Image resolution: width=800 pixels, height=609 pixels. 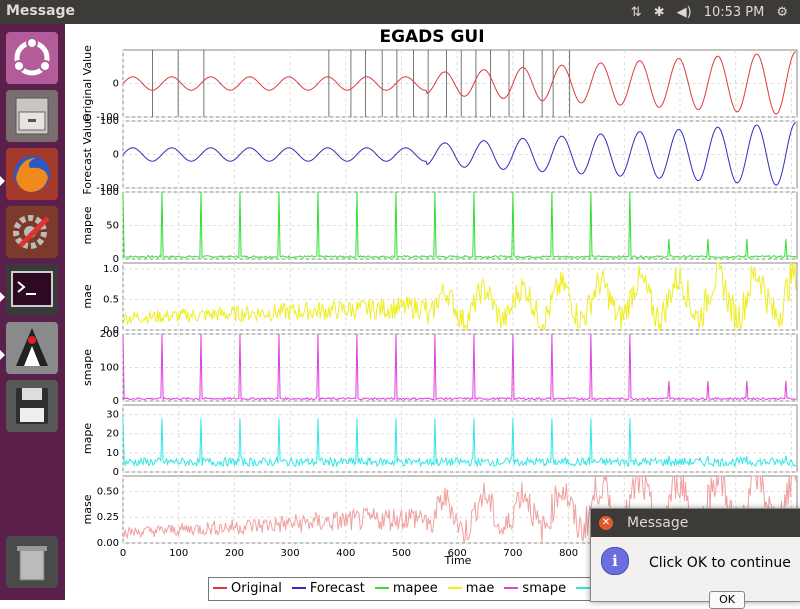 I want to click on legend-label: smape, so click(x=544, y=588).